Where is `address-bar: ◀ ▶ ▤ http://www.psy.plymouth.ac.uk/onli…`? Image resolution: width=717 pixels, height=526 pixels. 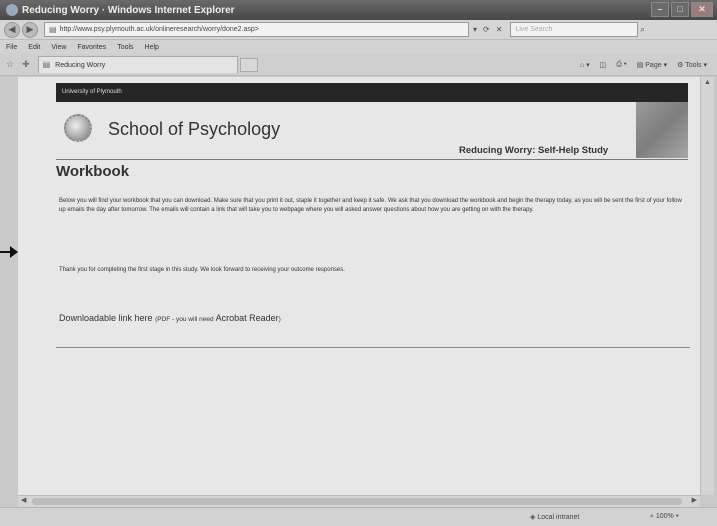 address-bar: ◀ ▶ ▤ http://www.psy.plymouth.ac.uk/onli… is located at coordinates (358, 30).